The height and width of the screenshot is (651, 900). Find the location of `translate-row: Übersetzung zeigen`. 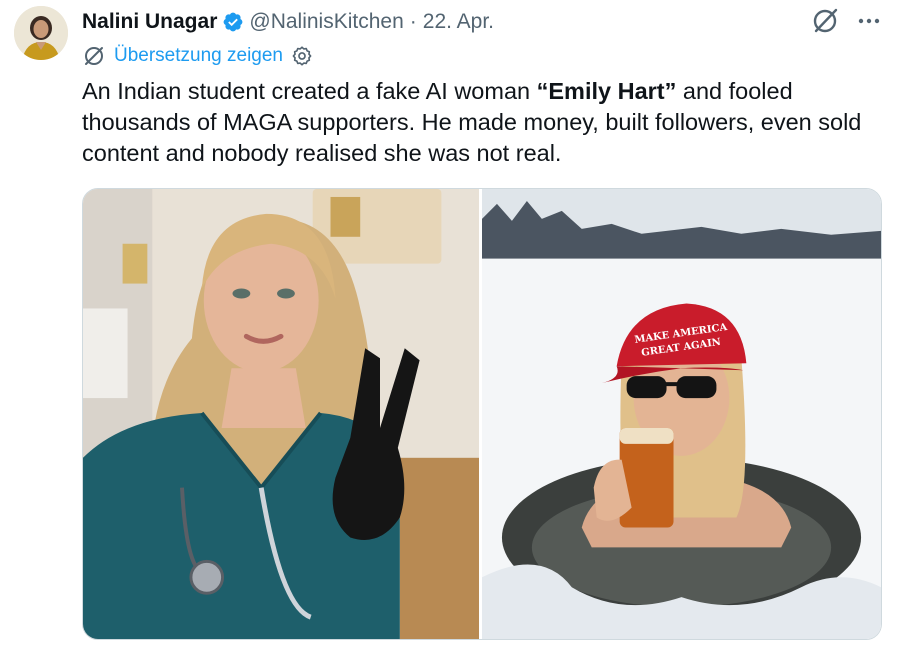

translate-row: Übersetzung zeigen is located at coordinates (197, 56).